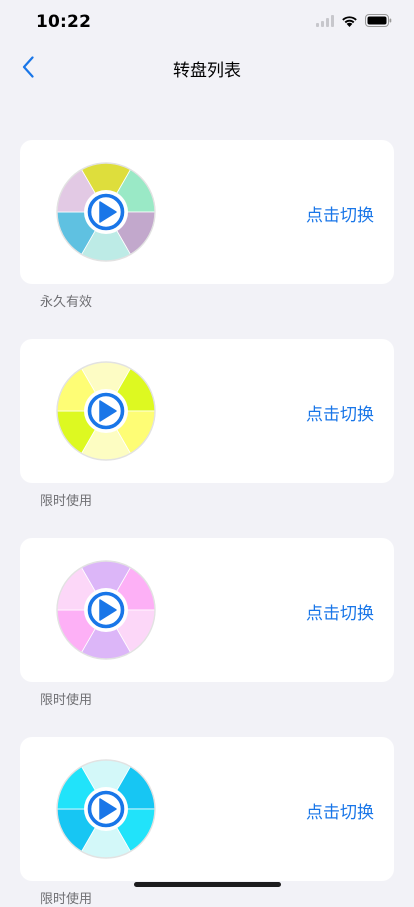  I want to click on wifi-icon, so click(349, 21).